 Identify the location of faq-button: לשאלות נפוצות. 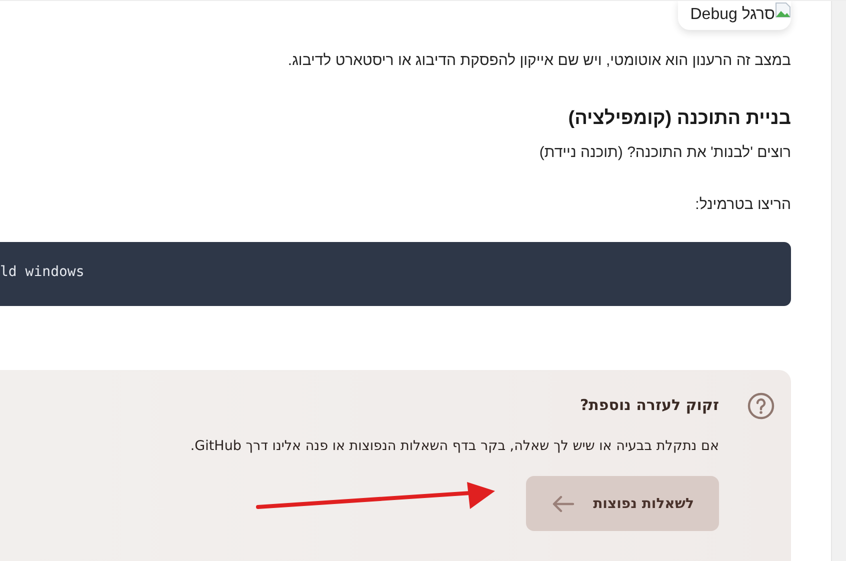
(622, 503).